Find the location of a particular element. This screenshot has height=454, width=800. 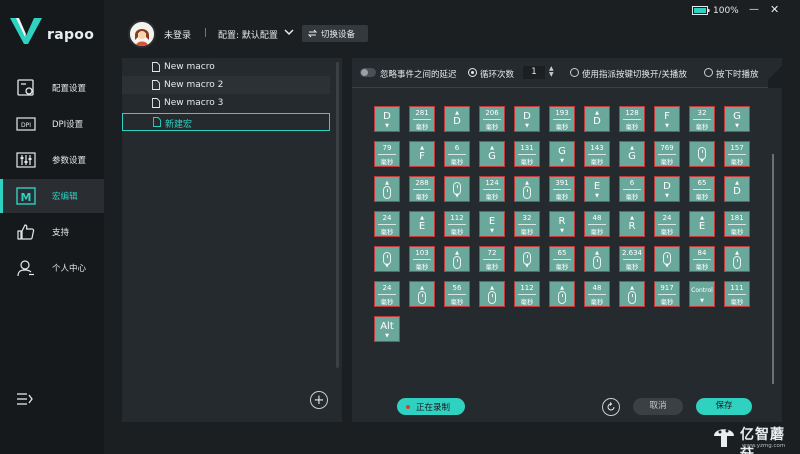

loop-count-input: 1 is located at coordinates (534, 72).